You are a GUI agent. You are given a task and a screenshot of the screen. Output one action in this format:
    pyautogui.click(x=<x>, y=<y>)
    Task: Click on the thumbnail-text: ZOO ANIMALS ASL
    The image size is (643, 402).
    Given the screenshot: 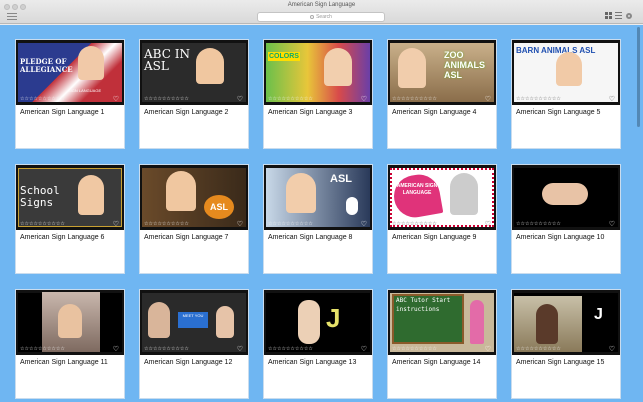 What is the action you would take?
    pyautogui.click(x=464, y=65)
    